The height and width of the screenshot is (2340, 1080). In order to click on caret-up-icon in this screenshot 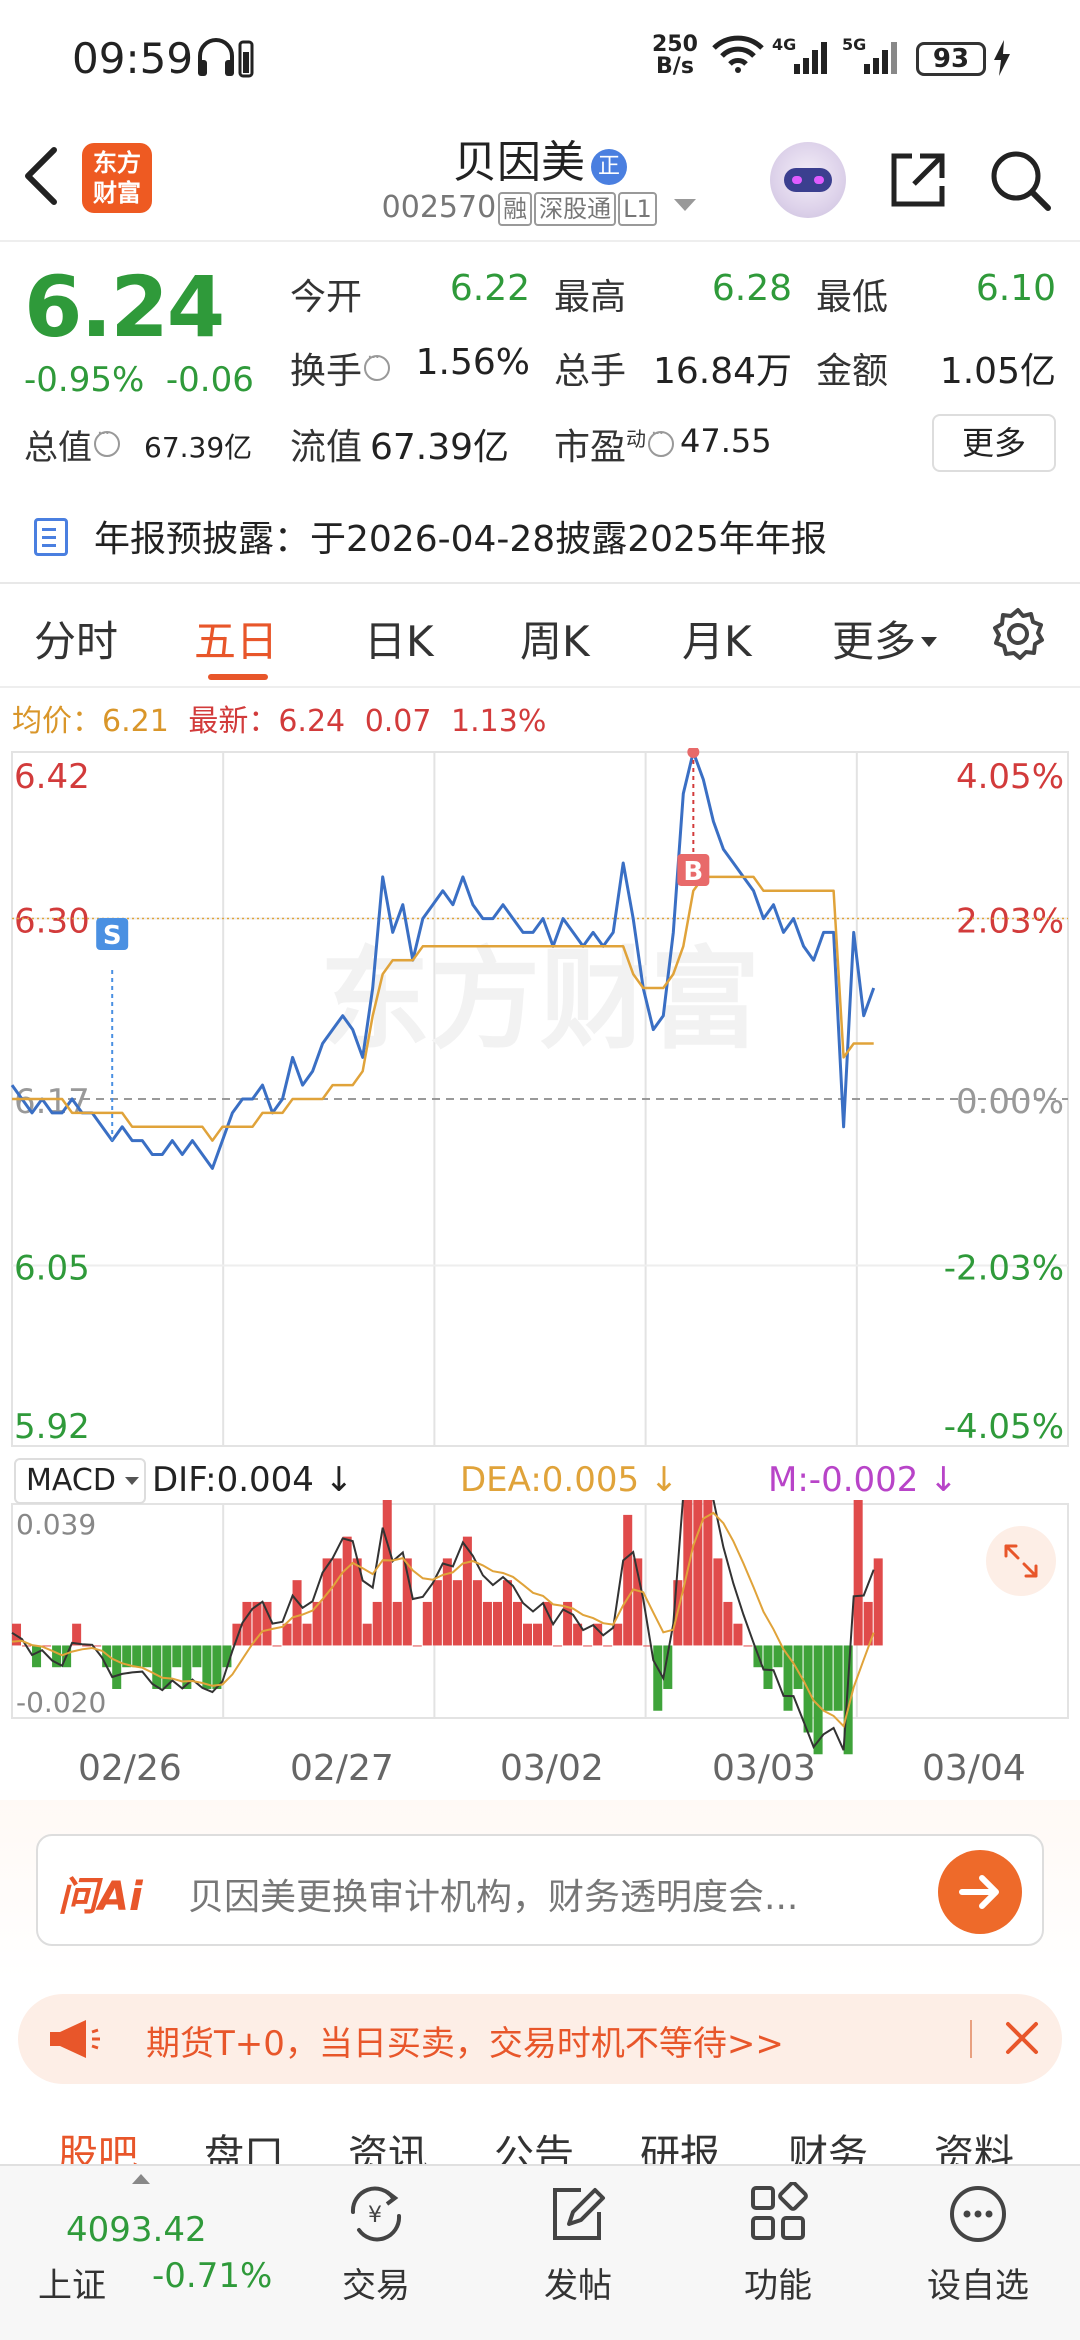, I will do `click(141, 2179)`.